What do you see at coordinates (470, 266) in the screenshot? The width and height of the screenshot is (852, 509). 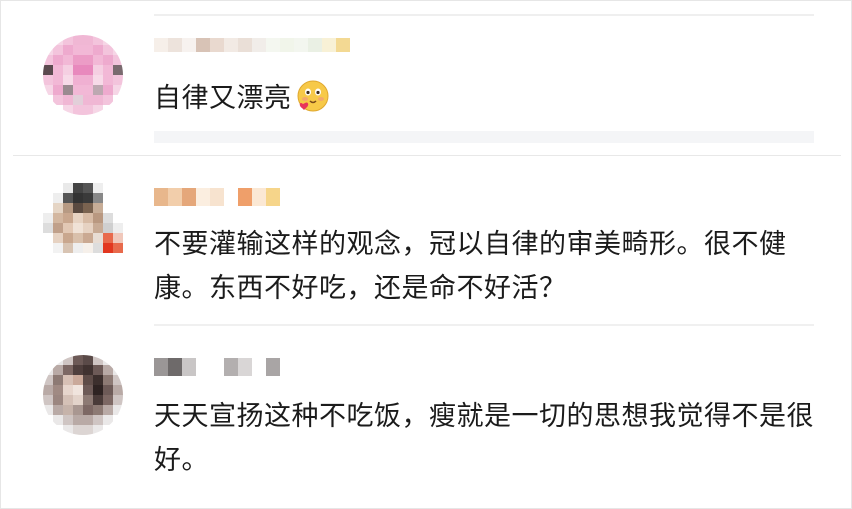 I see `comment-text-content: 不要灌输这样的观念，冠以自律的审美畸形。很不健康。东西不好吃，还是命不好活？` at bounding box center [470, 266].